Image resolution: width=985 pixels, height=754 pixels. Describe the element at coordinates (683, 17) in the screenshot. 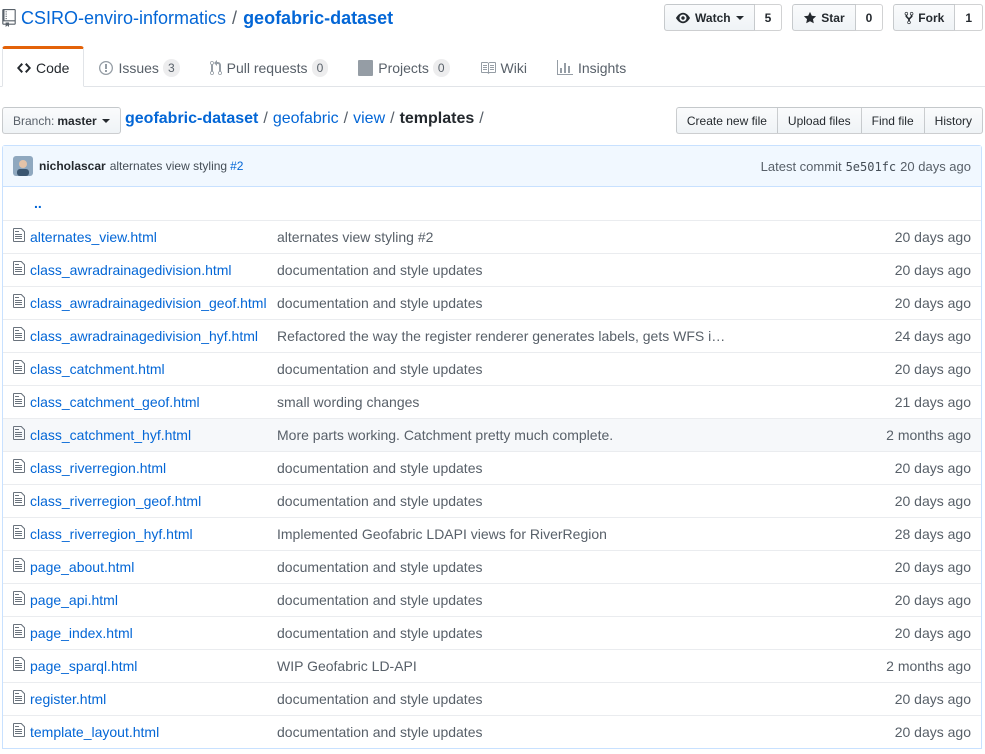

I see `eye-icon` at that location.